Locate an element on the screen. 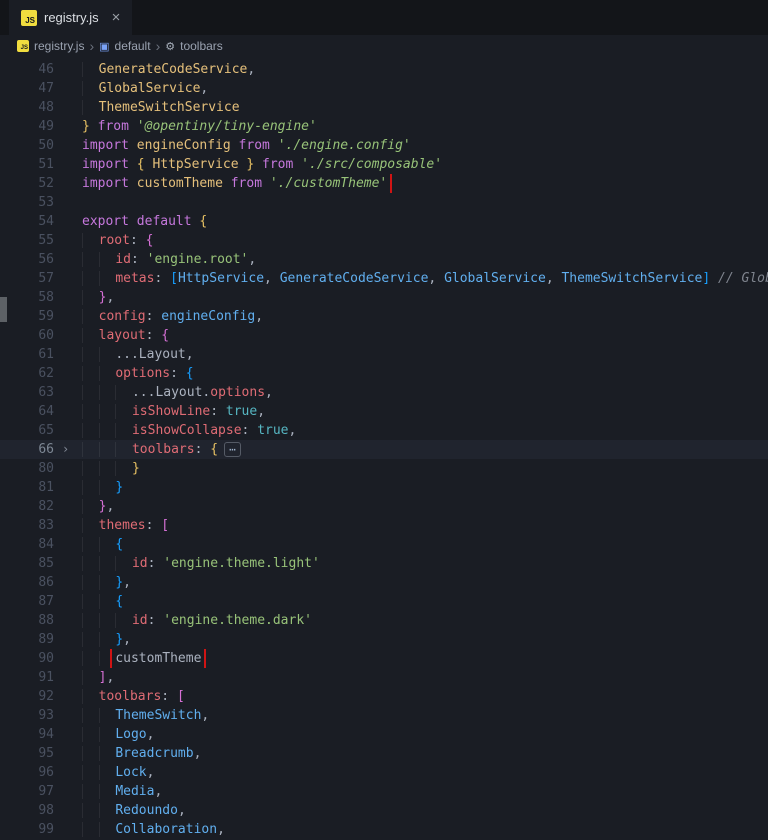 This screenshot has height=840, width=768. fold-chevron-icon: › is located at coordinates (68, 449).